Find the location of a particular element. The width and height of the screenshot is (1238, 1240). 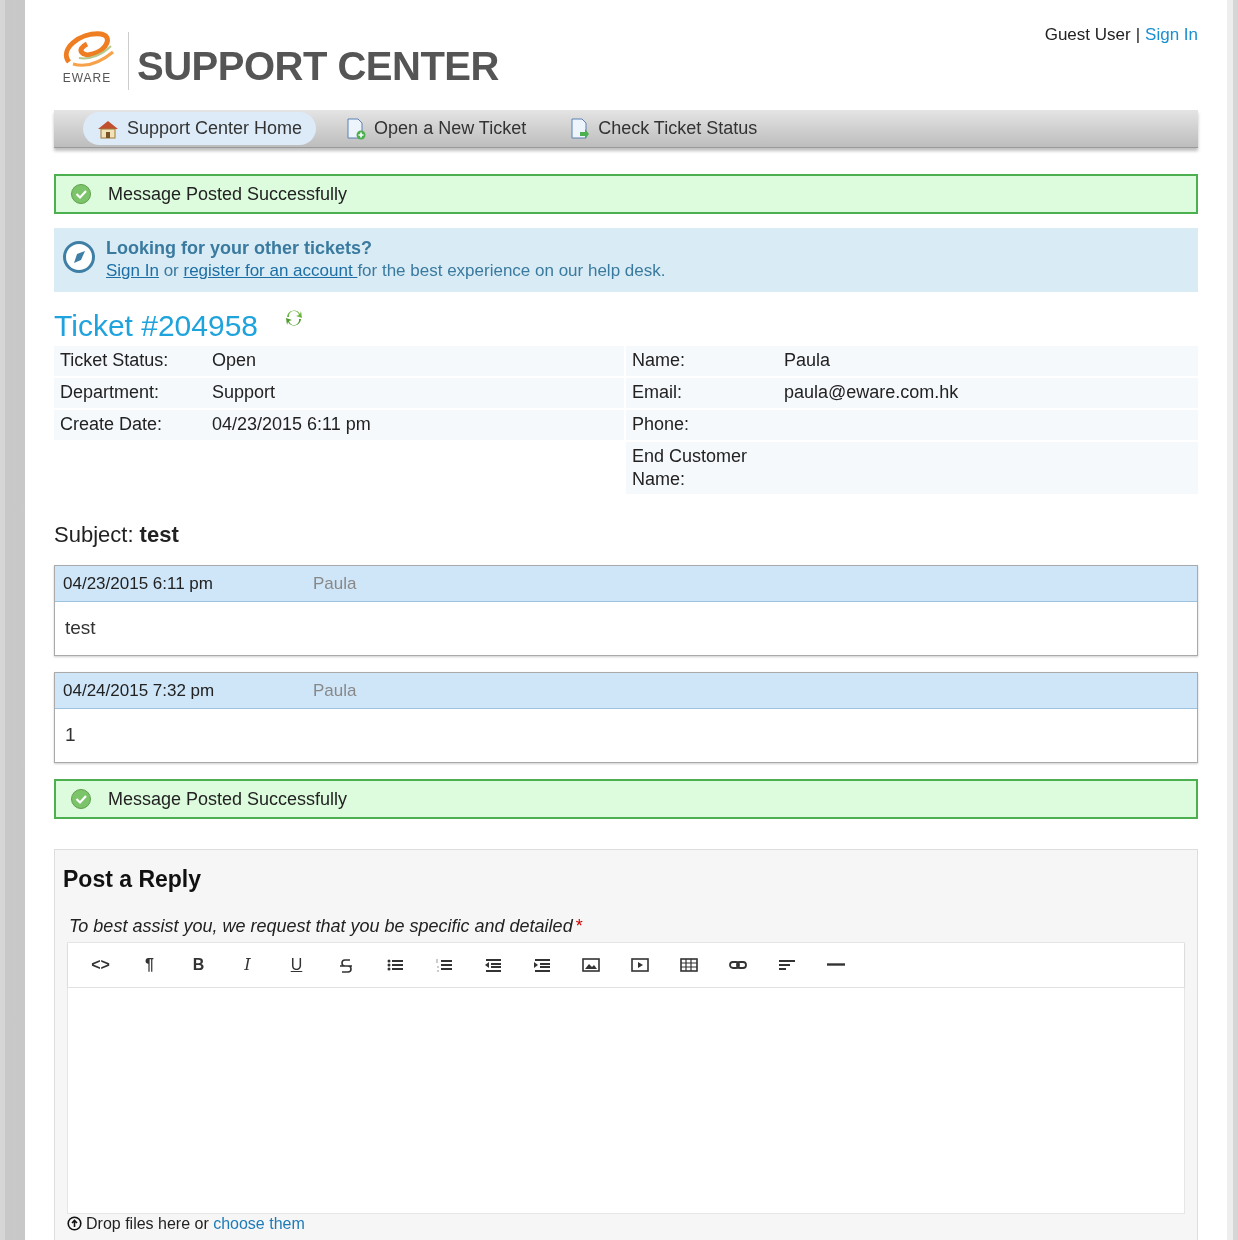

message-body: 1 is located at coordinates (70, 735).